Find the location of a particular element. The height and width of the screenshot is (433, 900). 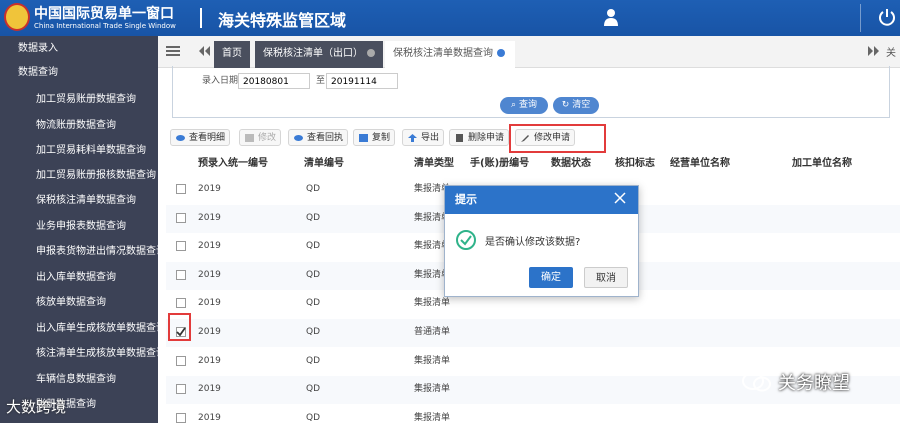

sidebar-item-book-verification: 加工贸易账册报核数据查询 is located at coordinates (79, 176).